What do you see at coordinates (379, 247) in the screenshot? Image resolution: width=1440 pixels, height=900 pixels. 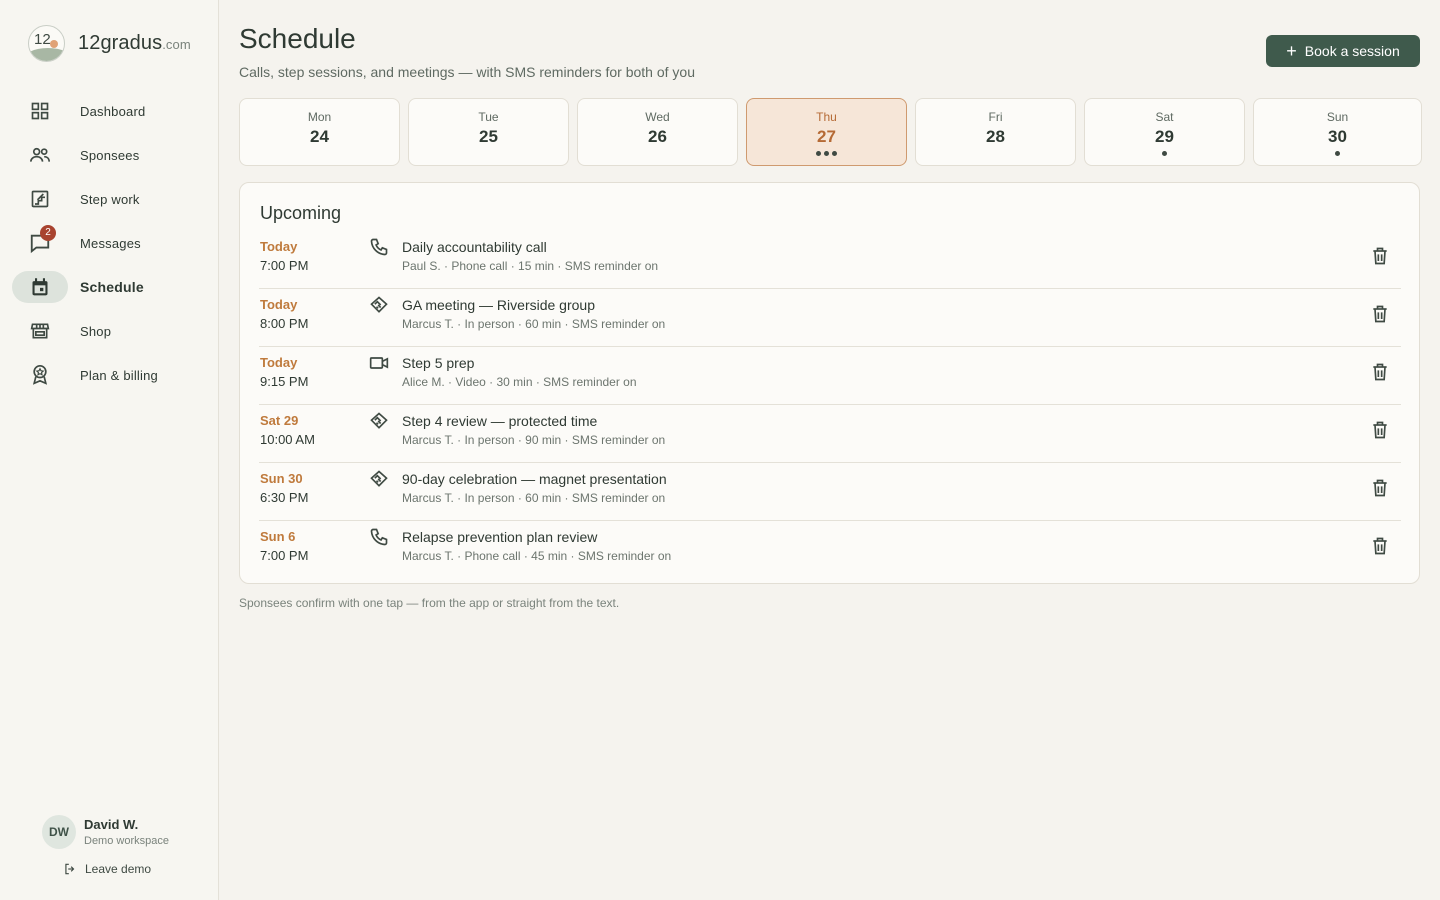 I see `phone-icon` at bounding box center [379, 247].